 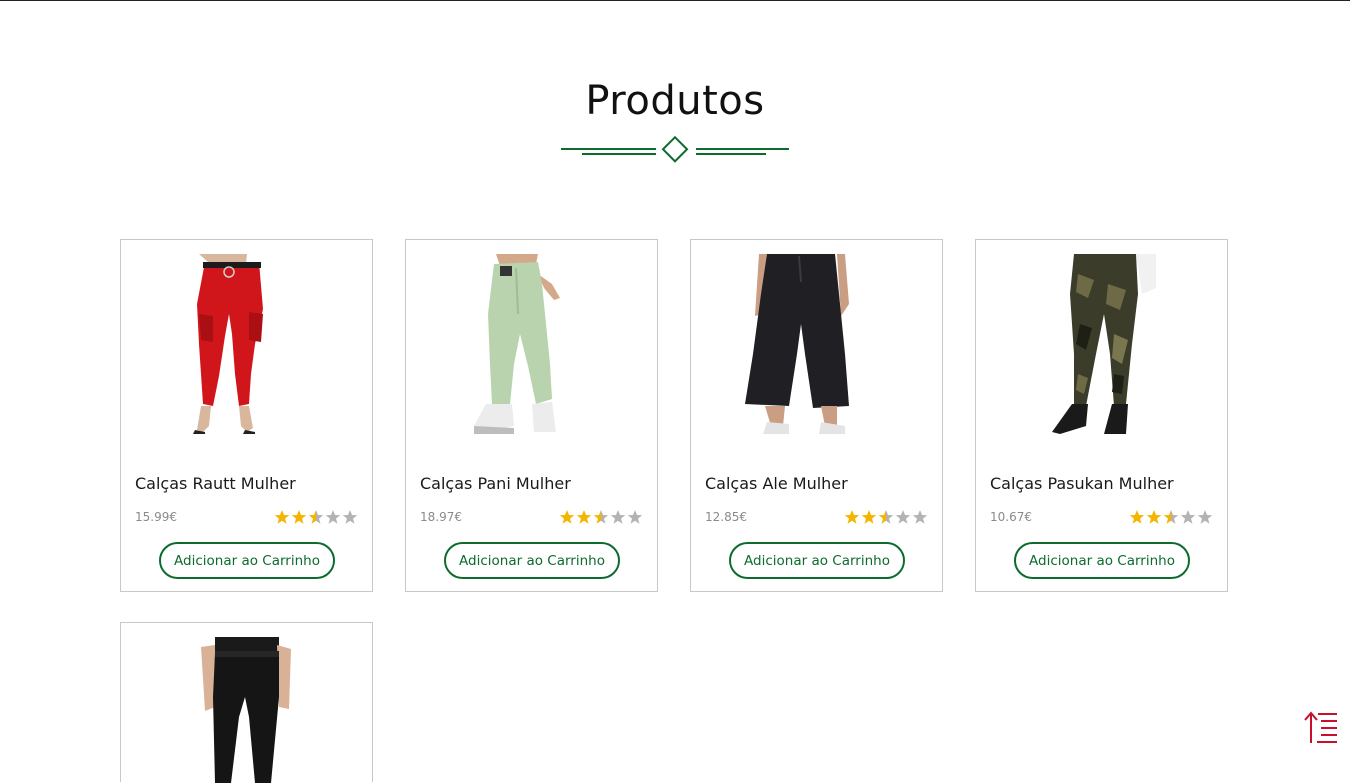 I want to click on product-name: Calças Pasukan Mulher, so click(x=1082, y=483).